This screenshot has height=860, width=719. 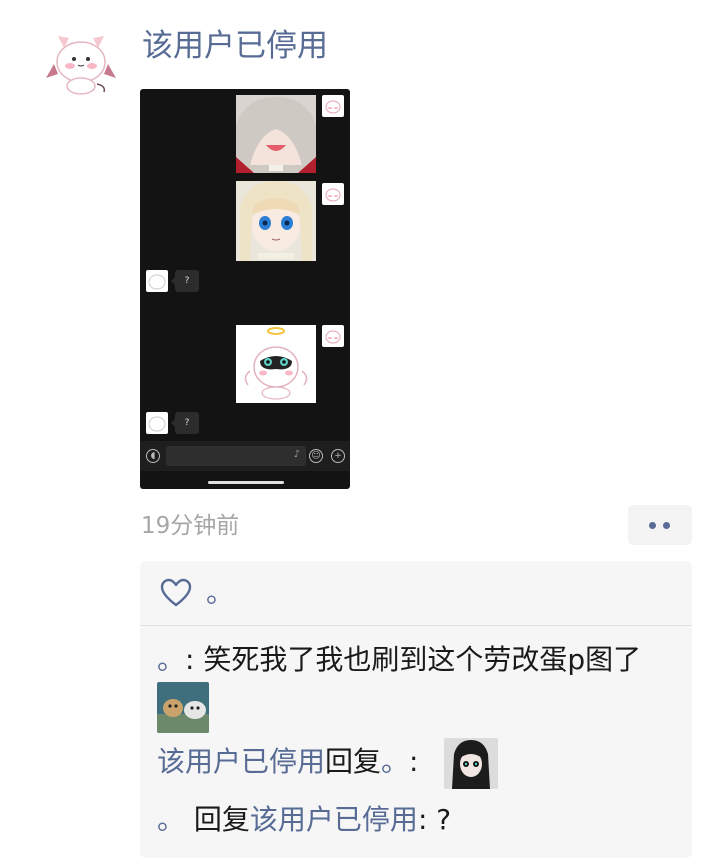 I want to click on chat-text-field: ♪, so click(x=236, y=456).